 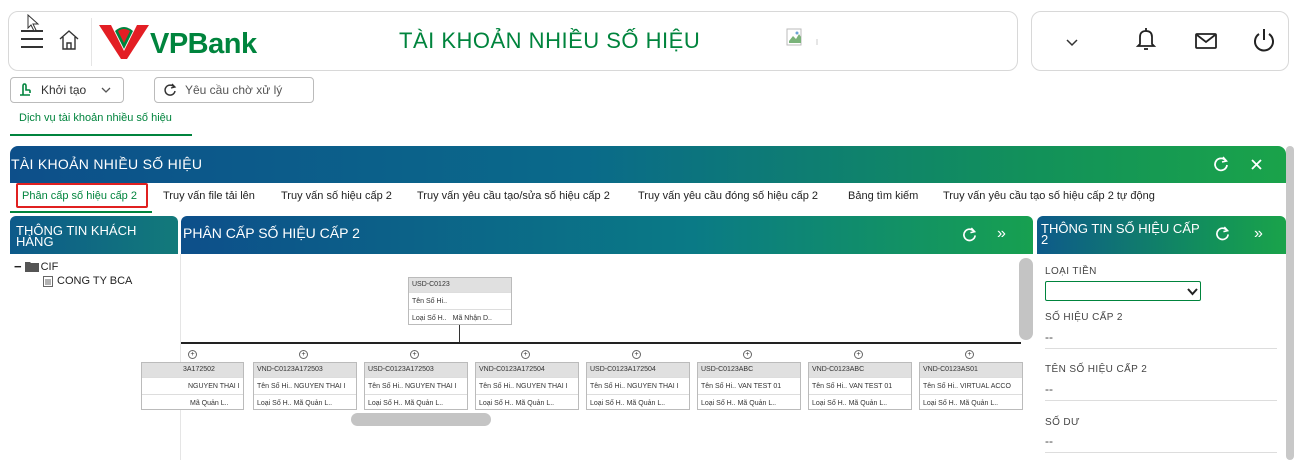 I want to click on logo-divider, so click(x=91, y=42).